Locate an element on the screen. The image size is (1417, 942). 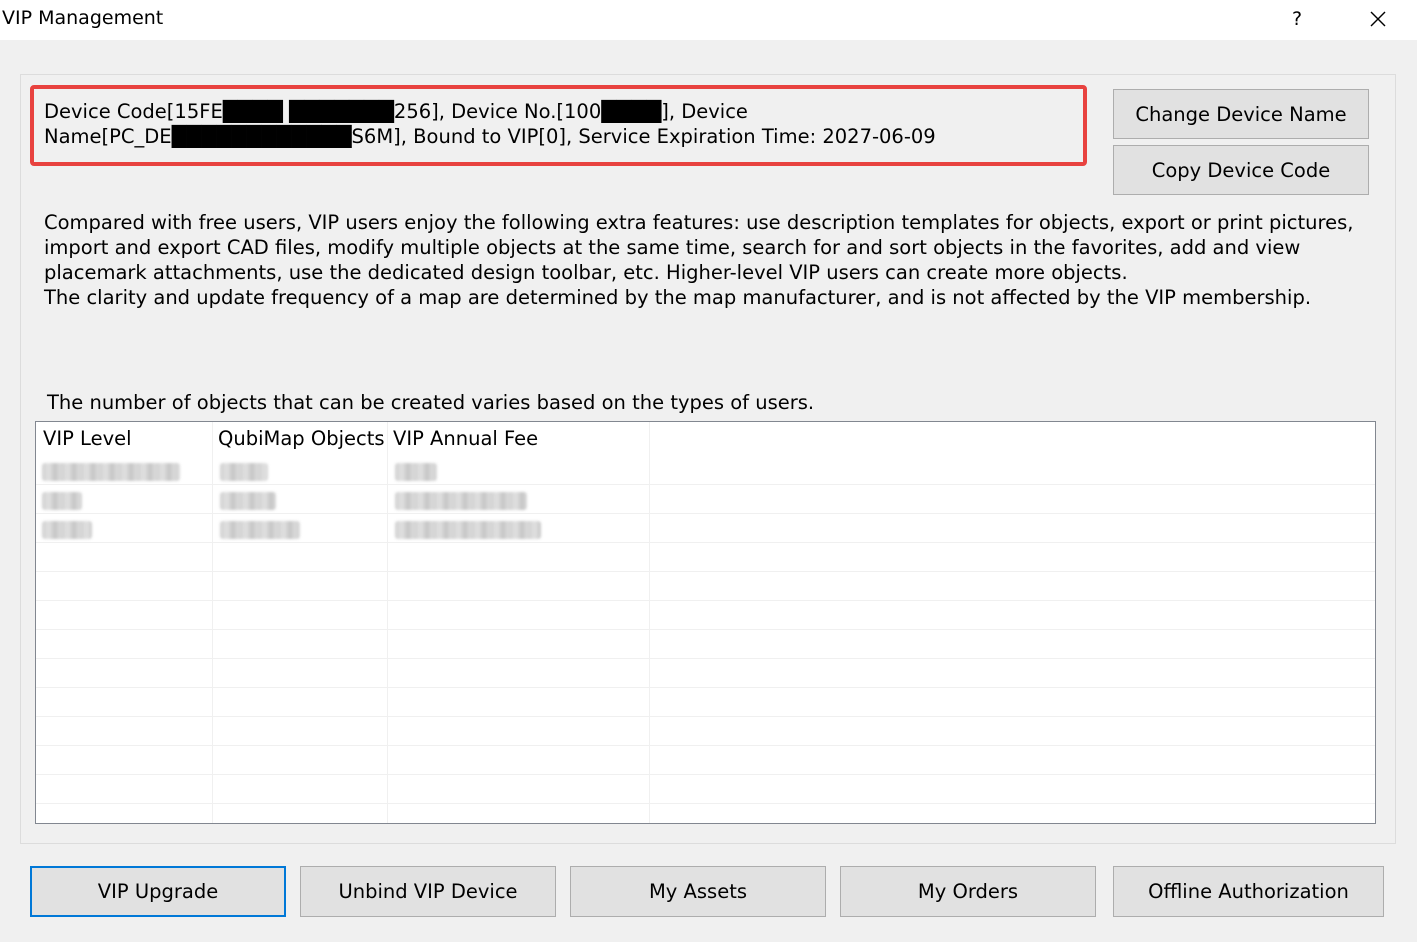
copy-device-code-button: Copy Device Code is located at coordinates (1241, 170).